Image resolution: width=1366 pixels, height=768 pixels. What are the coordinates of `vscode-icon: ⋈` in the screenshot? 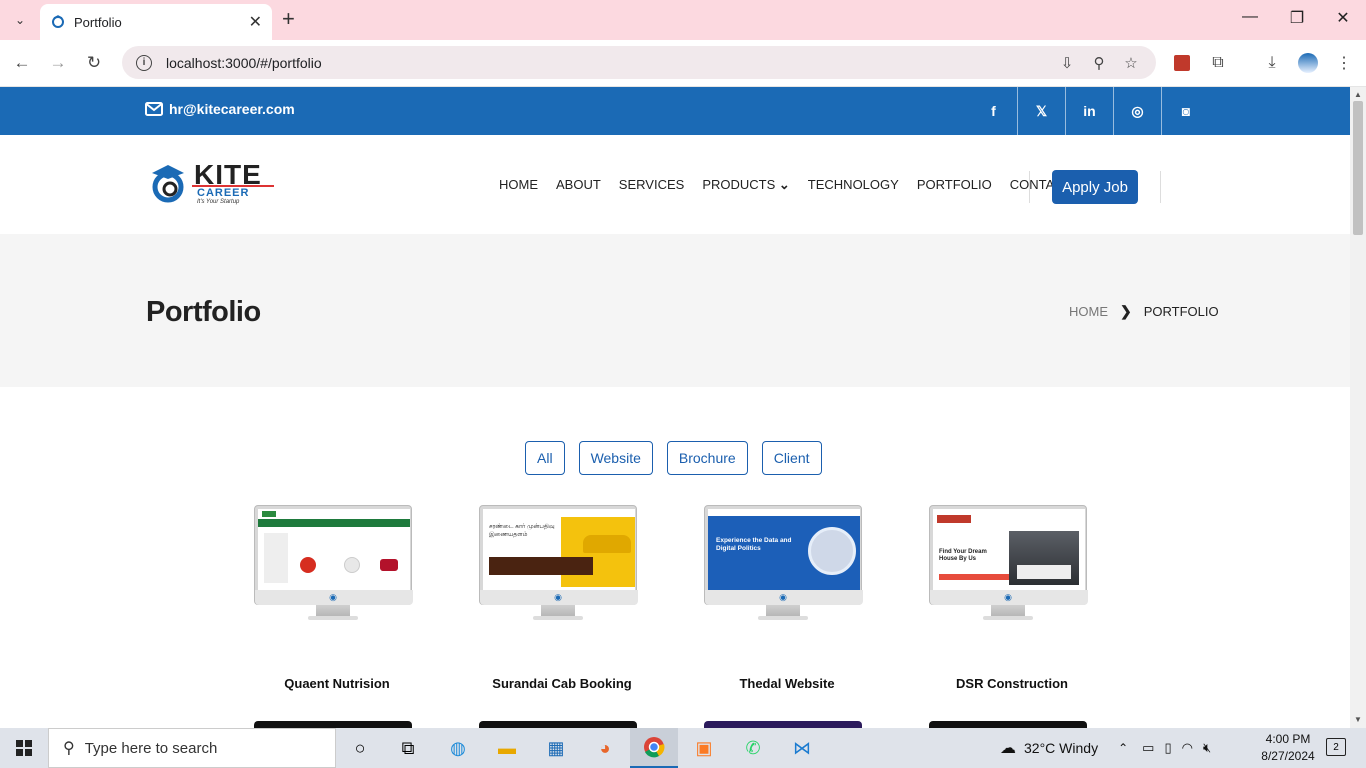 It's located at (802, 748).